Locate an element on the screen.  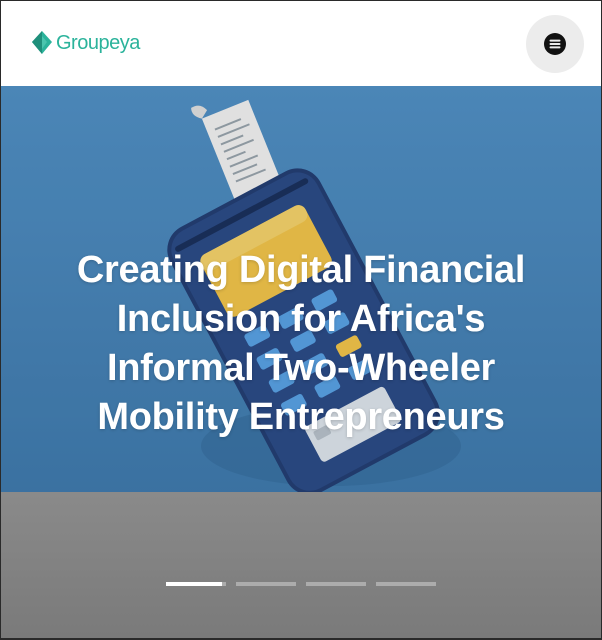
diamond-leaf-icon is located at coordinates (42, 43).